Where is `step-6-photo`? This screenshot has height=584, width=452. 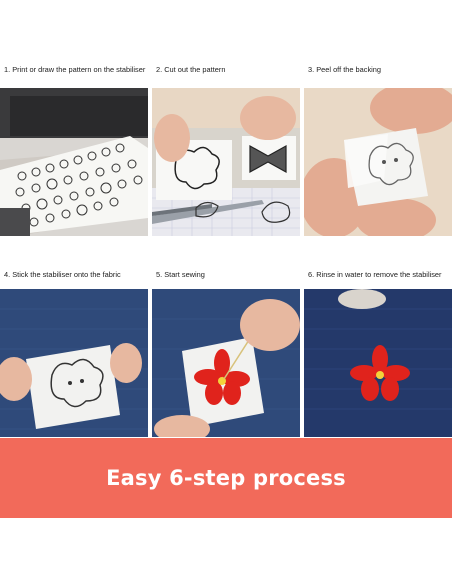
step-6-photo is located at coordinates (378, 363).